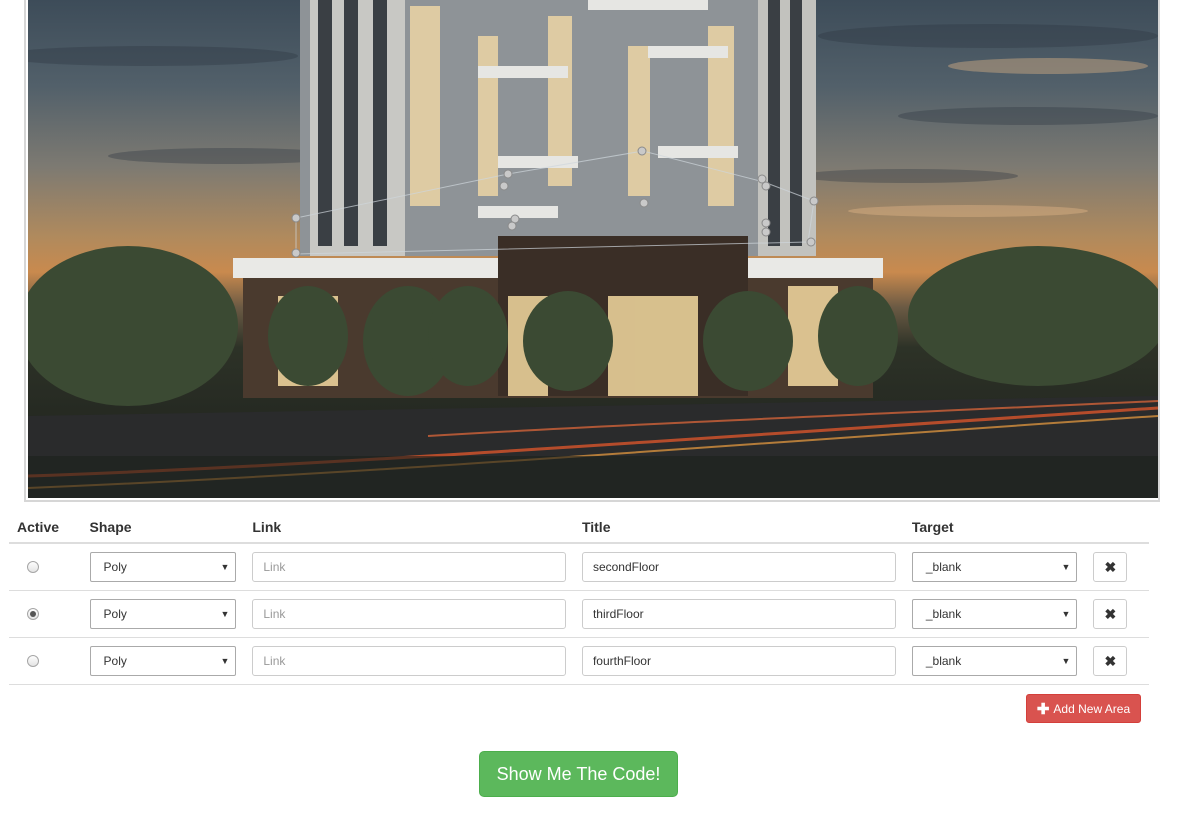  I want to click on title-input: thirdFloor, so click(738, 614).